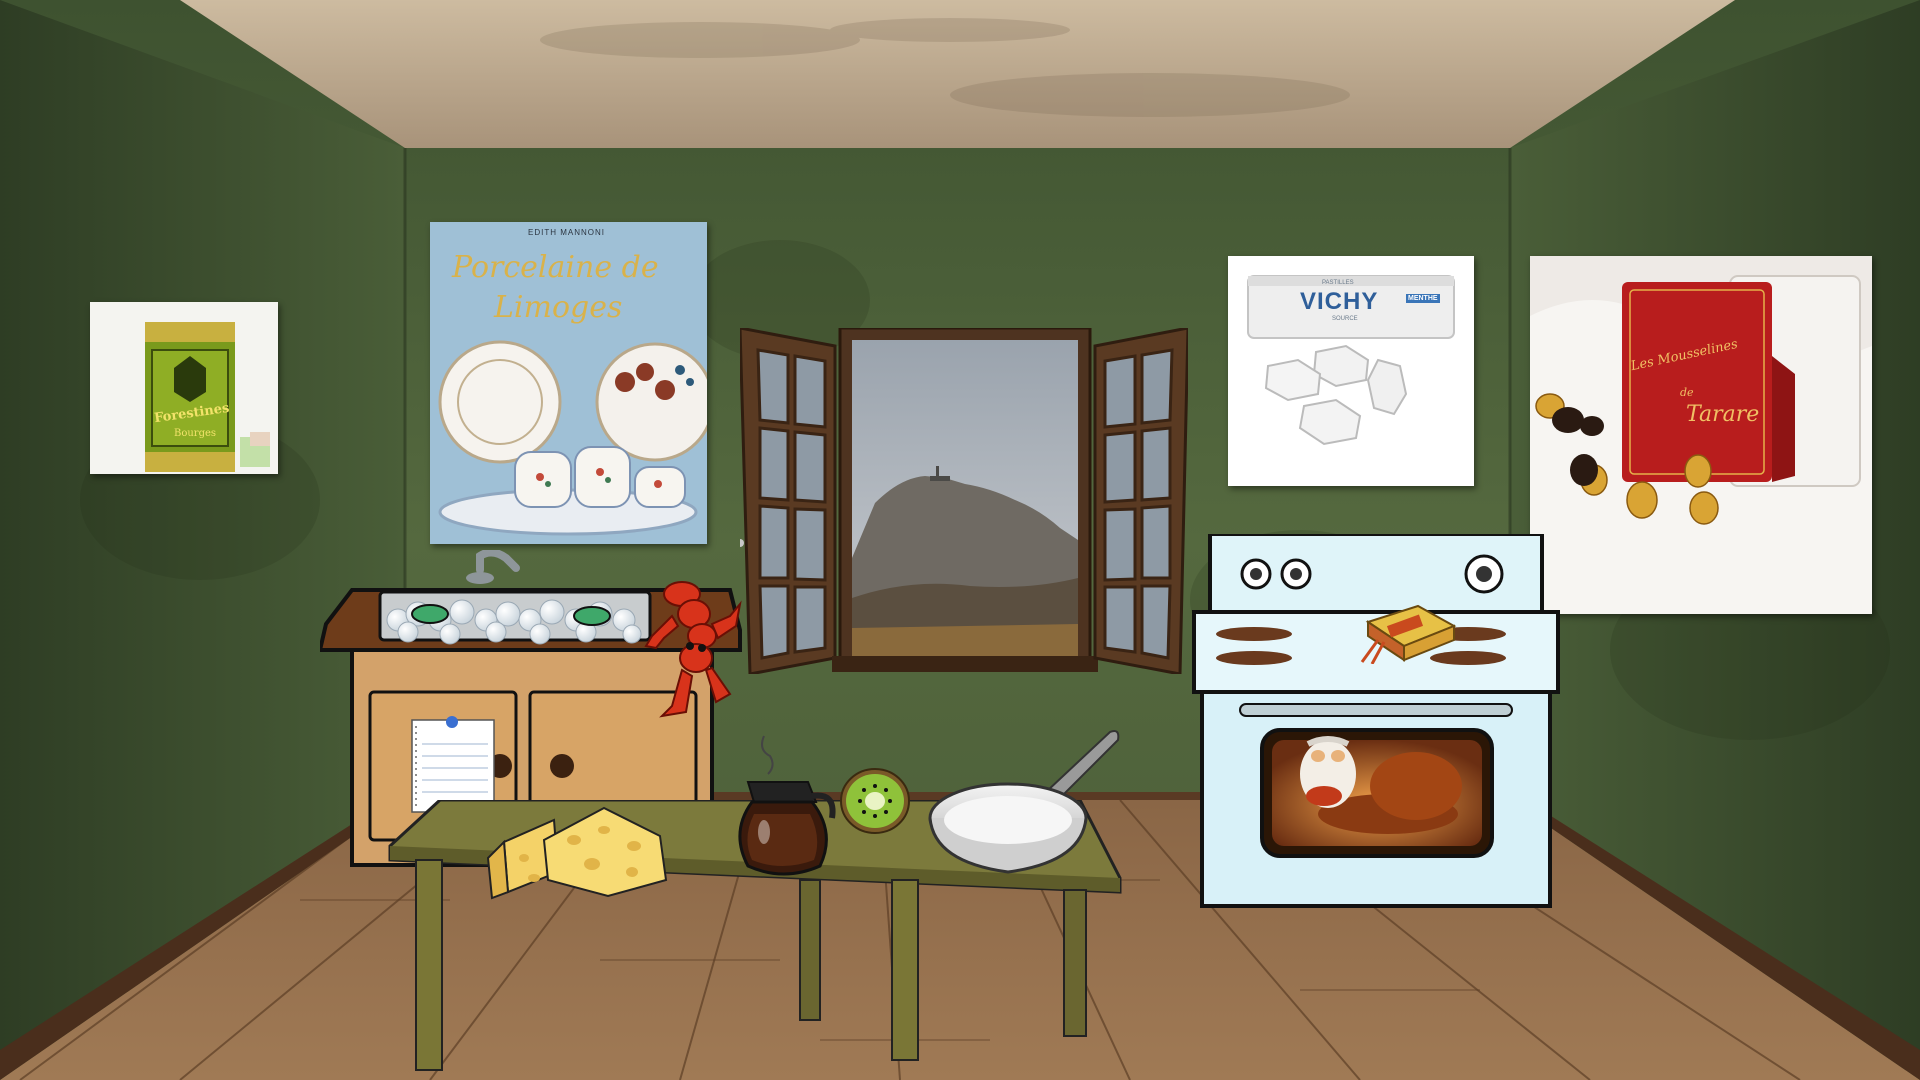 Image resolution: width=1920 pixels, height=1080 pixels. Describe the element at coordinates (566, 232) in the screenshot. I see `limoges-author: EDITH MANNONI` at that location.